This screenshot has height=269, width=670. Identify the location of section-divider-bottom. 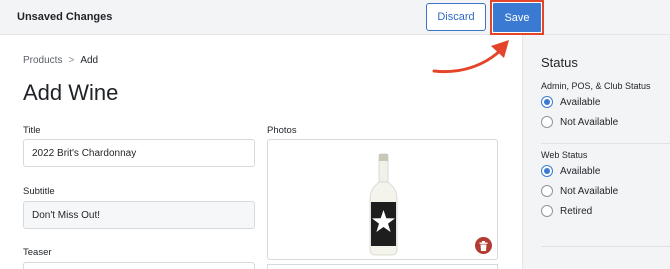
(605, 246).